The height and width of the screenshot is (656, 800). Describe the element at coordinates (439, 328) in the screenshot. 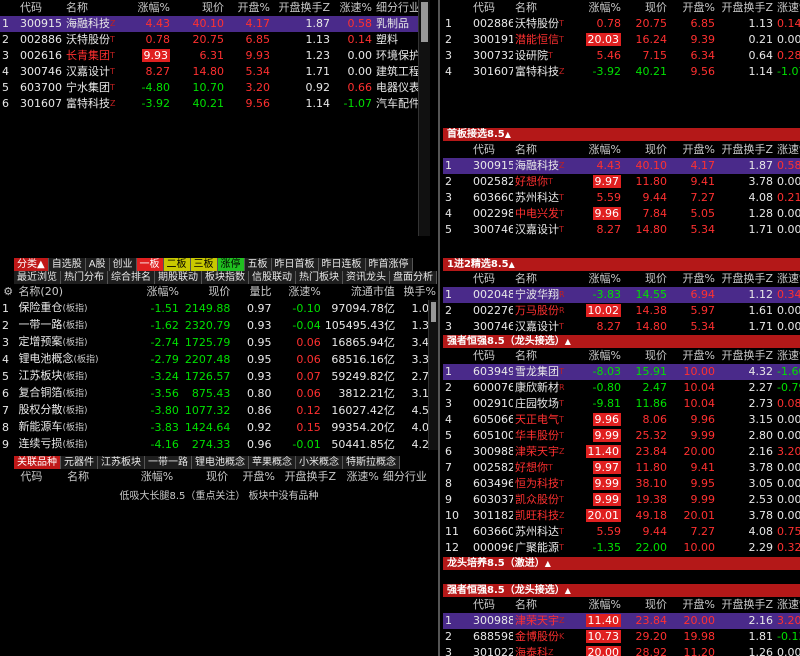

I see `pane-divider` at that location.